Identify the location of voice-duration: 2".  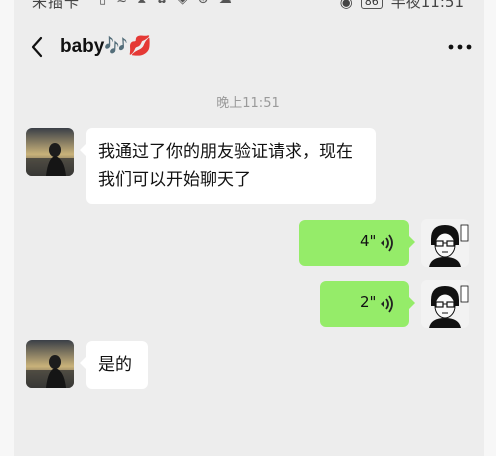
(368, 302).